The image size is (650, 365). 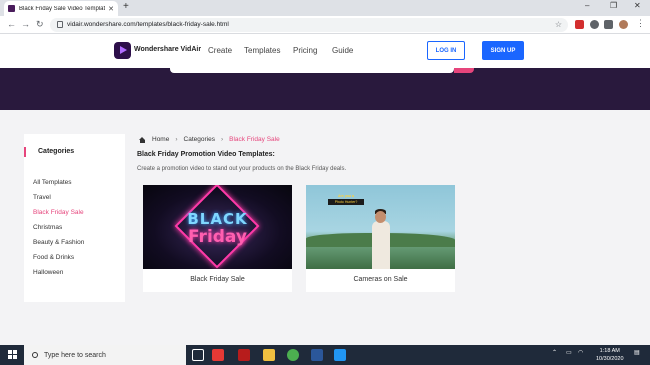 I want to click on media-icon, so click(x=608, y=24).